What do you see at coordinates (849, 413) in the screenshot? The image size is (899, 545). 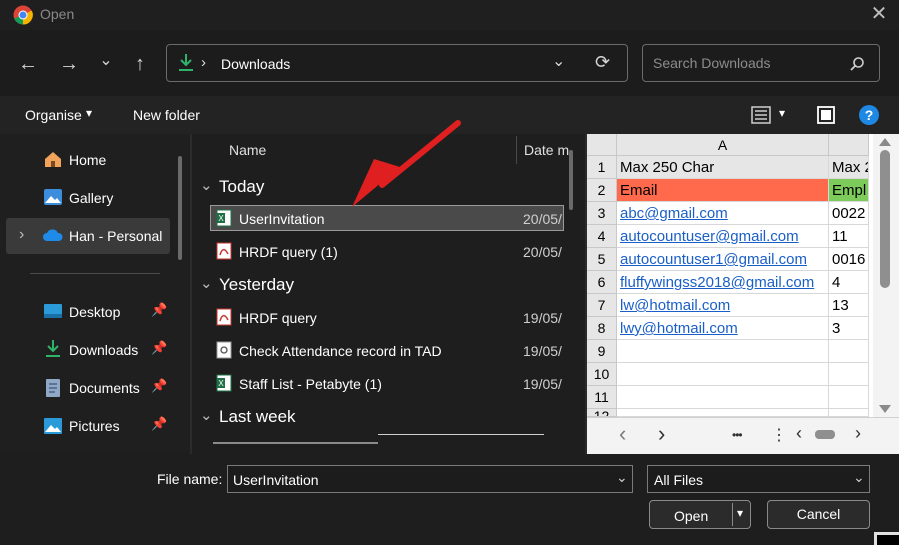 I see `cell-b12` at bounding box center [849, 413].